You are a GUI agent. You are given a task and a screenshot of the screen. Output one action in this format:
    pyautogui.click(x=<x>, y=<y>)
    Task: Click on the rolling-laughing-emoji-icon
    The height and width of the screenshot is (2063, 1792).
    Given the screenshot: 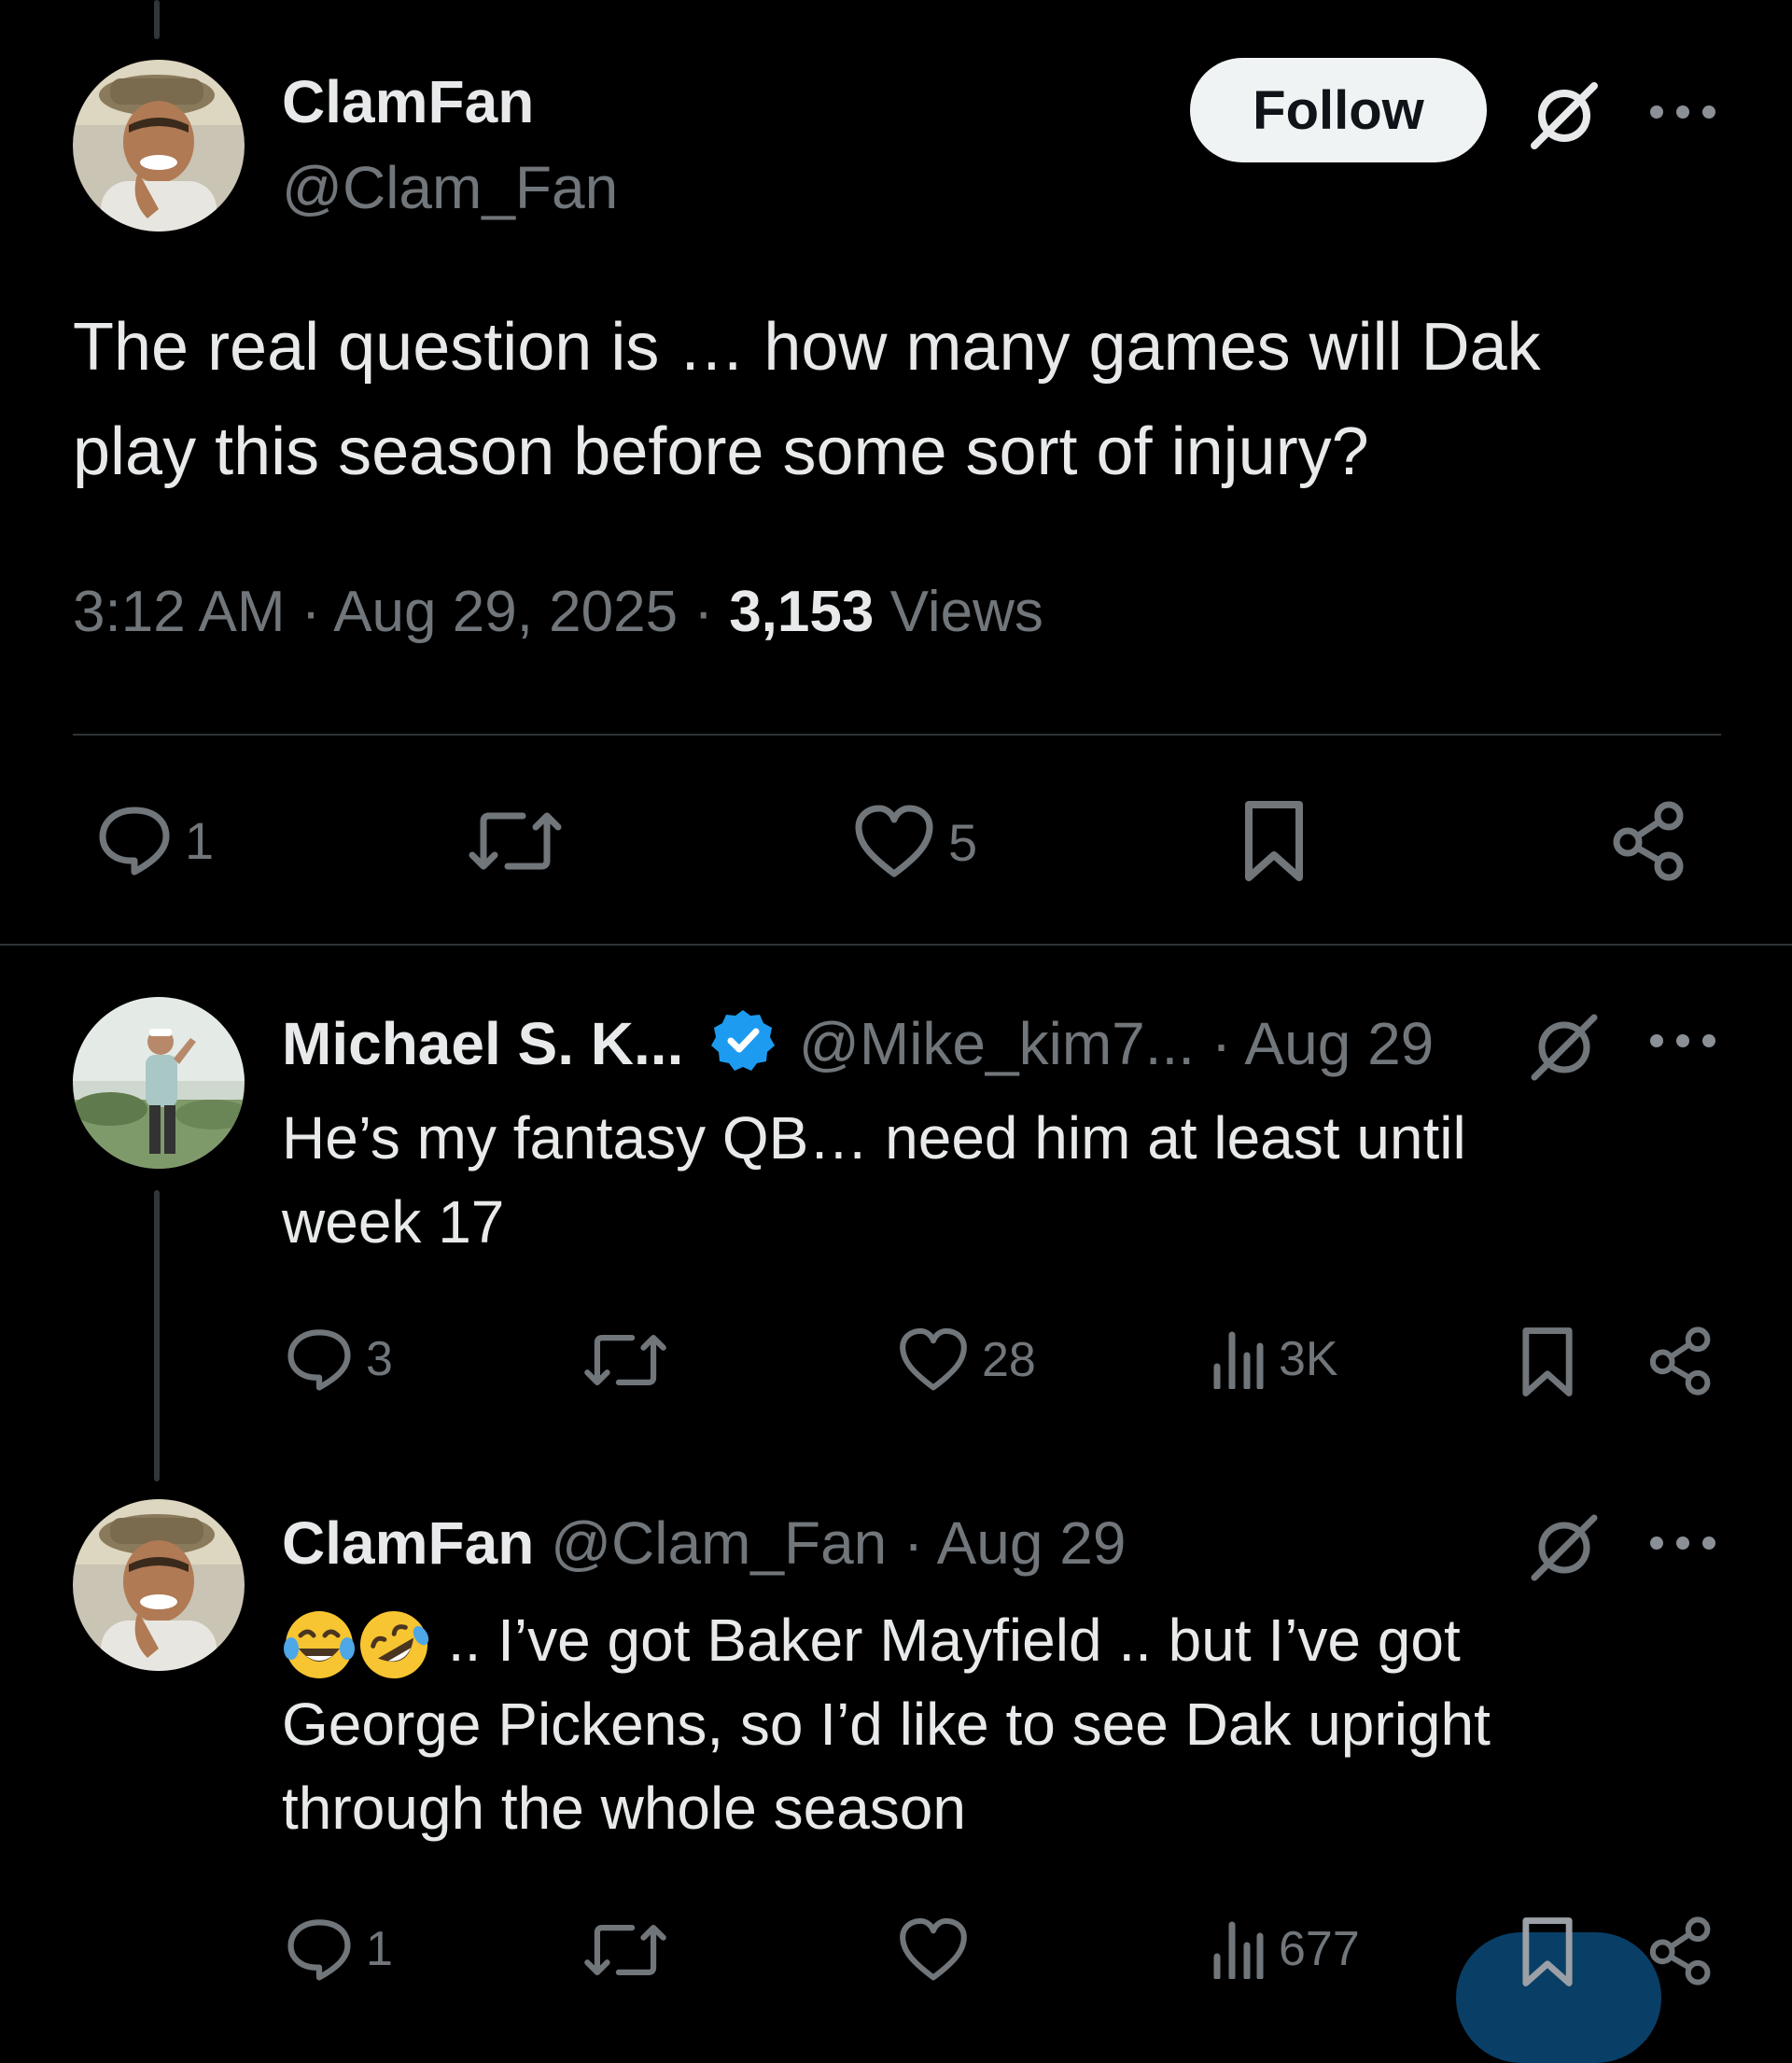 What is the action you would take?
    pyautogui.click(x=394, y=1645)
    